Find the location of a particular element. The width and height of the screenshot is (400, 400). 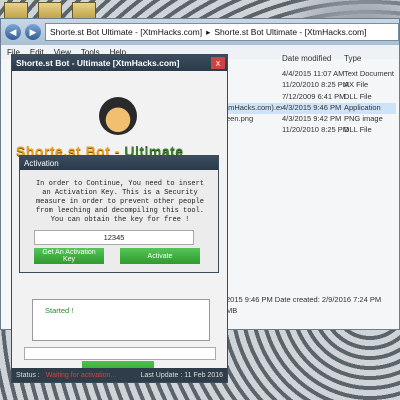

file-row: een.png 4/3/2015 9:42 PM PNG image is located at coordinates (311, 119).